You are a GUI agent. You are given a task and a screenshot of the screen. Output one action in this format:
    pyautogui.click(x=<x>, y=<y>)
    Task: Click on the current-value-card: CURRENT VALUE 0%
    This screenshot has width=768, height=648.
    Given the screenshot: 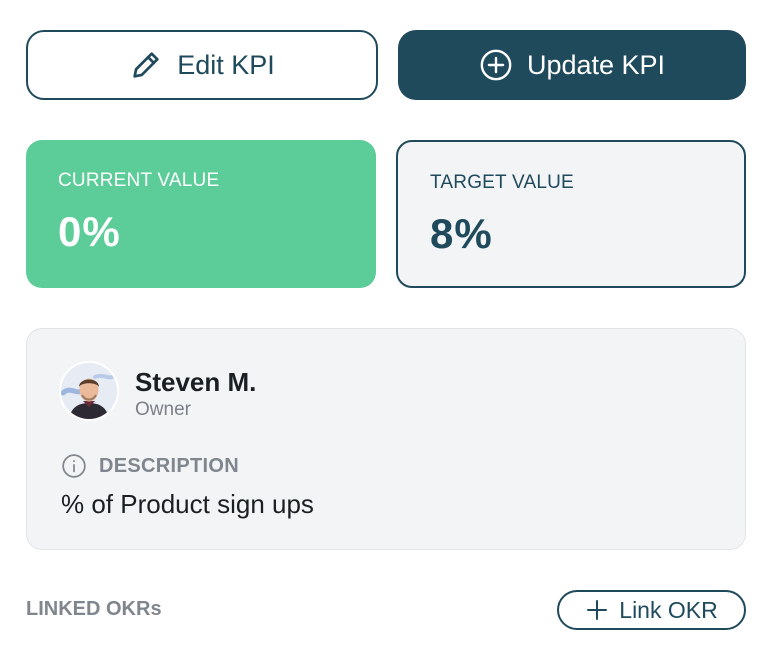 What is the action you would take?
    pyautogui.click(x=201, y=214)
    